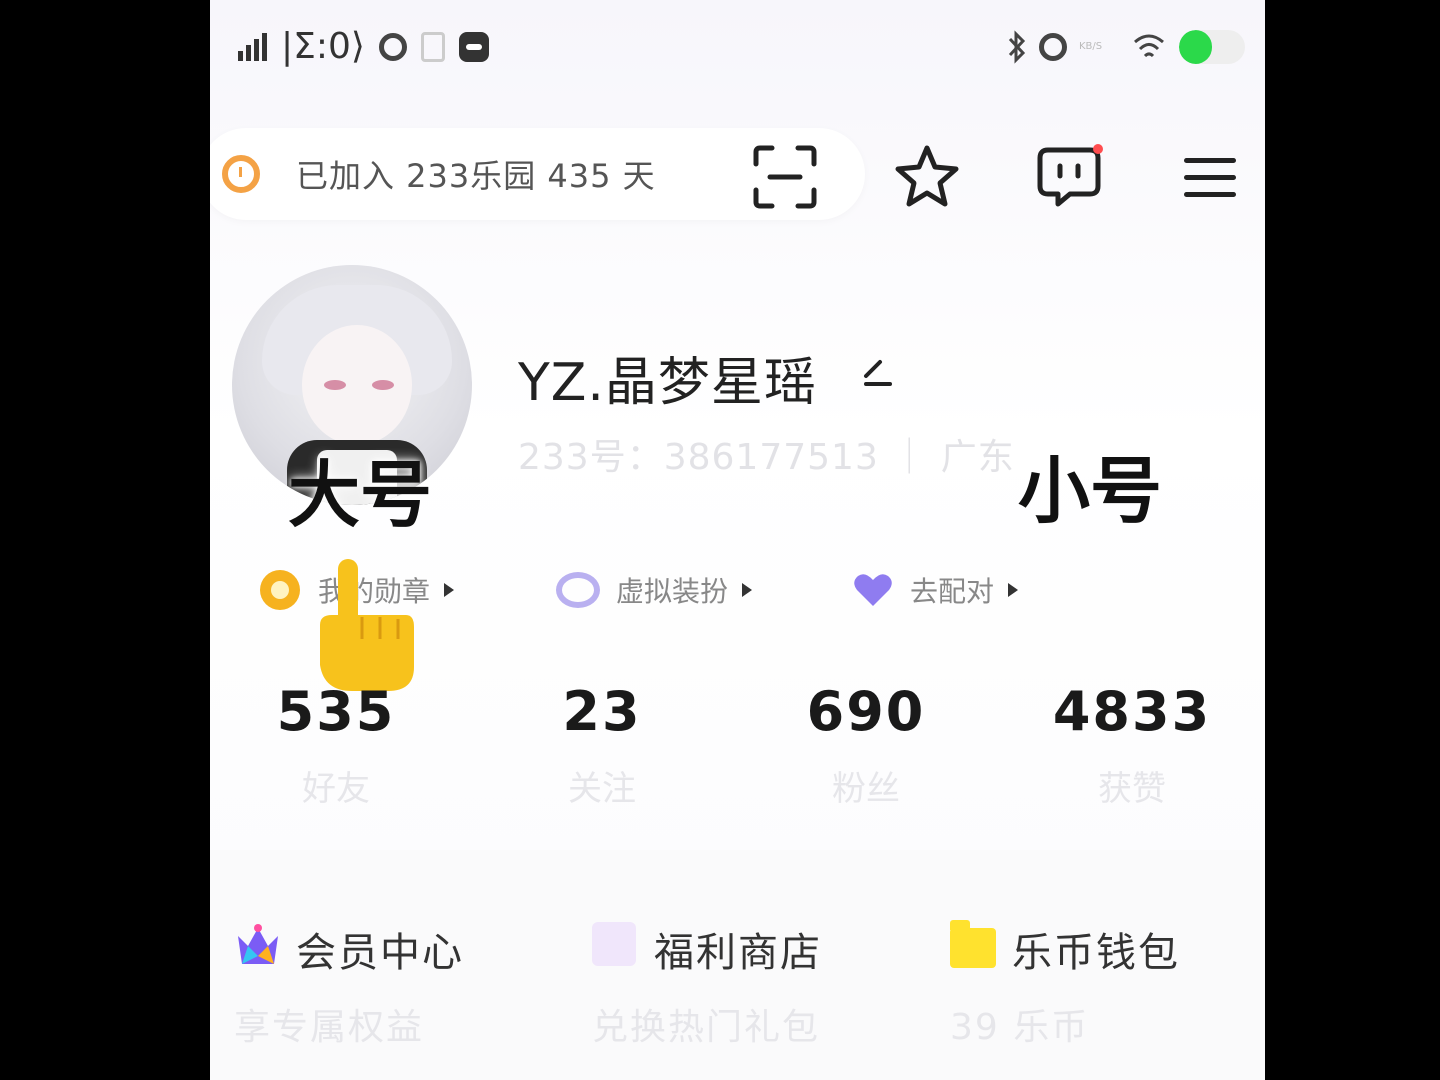 The image size is (1440, 1080). Describe the element at coordinates (866, 711) in the screenshot. I see `stat-fans-value: 690` at that location.